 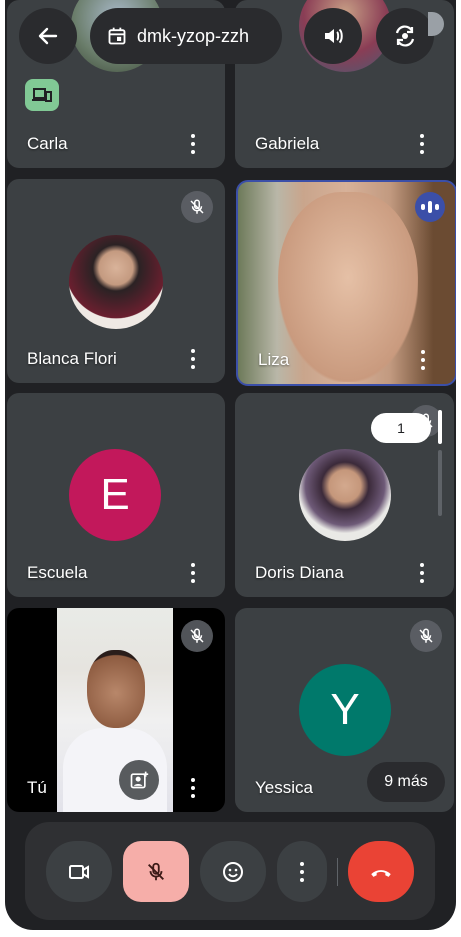 I want to click on calendar-icon, so click(x=117, y=36).